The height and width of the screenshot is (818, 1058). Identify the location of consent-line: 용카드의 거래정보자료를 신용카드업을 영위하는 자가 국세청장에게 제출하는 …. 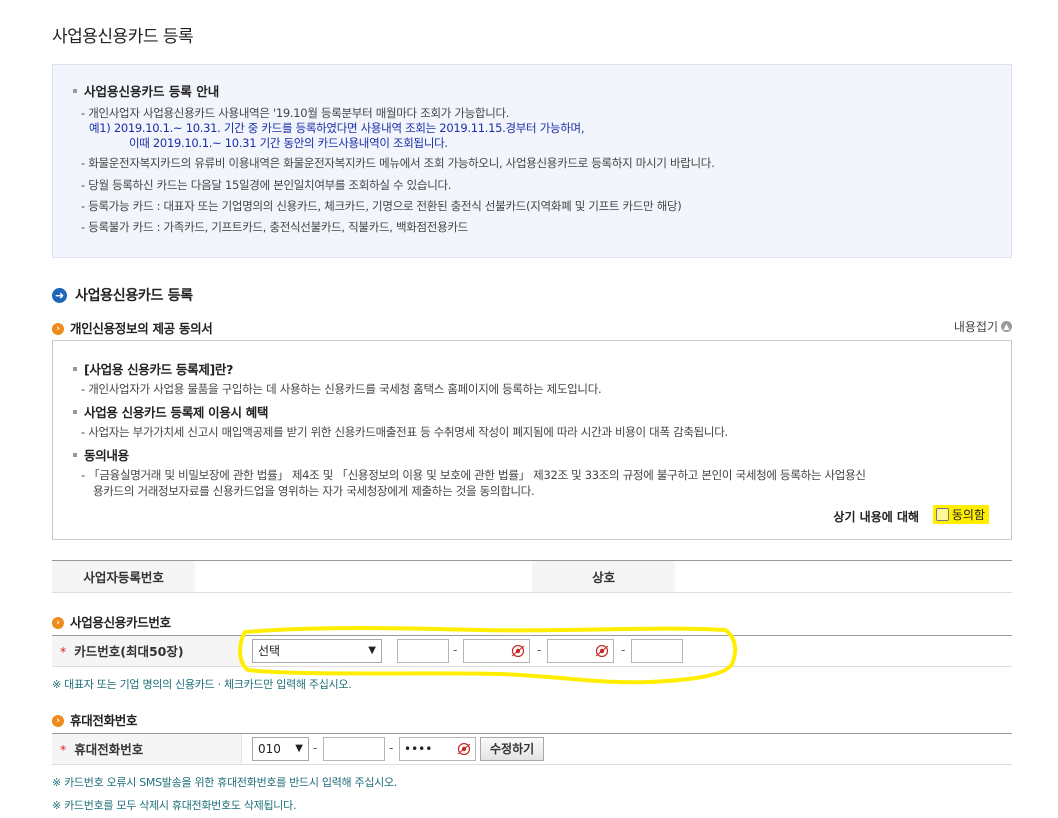
(314, 491).